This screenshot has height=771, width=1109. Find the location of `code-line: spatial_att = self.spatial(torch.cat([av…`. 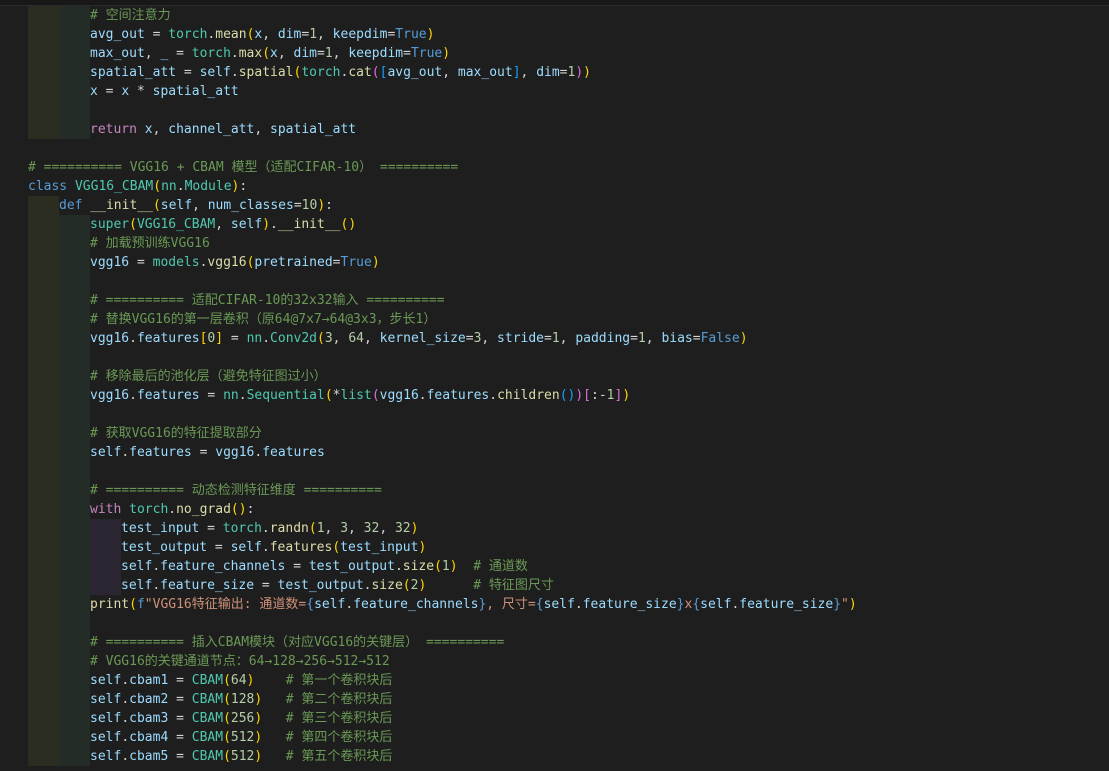

code-line: spatial_att = self.spatial(torch.cat([av… is located at coordinates (340, 72).